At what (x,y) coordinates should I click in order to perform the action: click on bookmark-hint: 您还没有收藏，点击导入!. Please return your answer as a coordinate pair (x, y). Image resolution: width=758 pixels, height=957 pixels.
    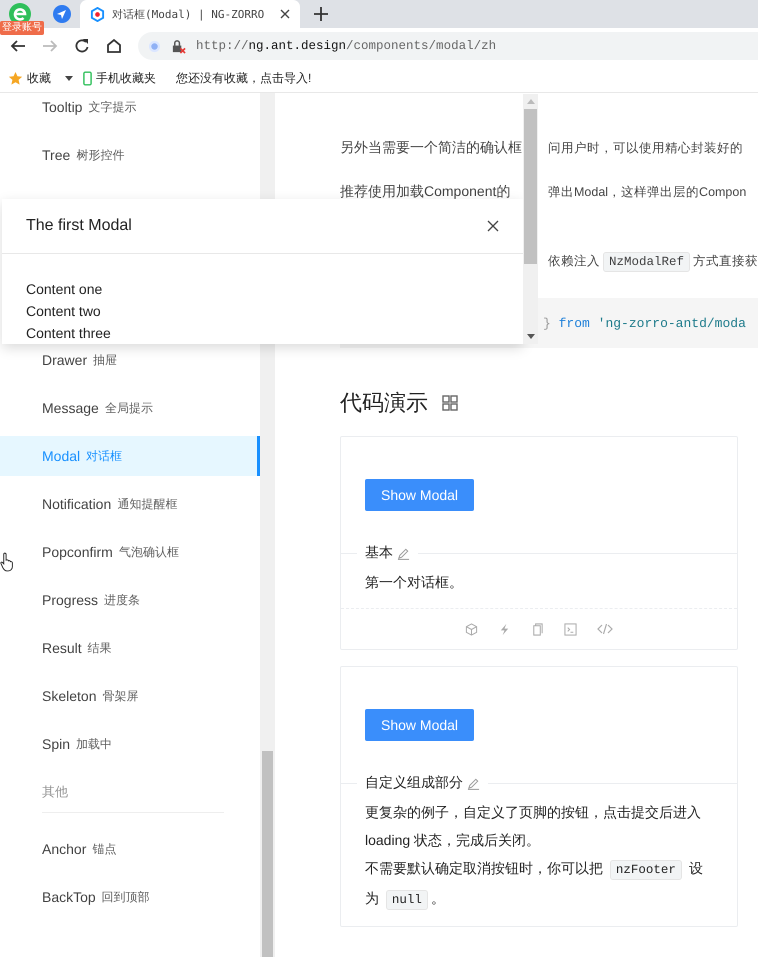
    Looking at the image, I should click on (244, 78).